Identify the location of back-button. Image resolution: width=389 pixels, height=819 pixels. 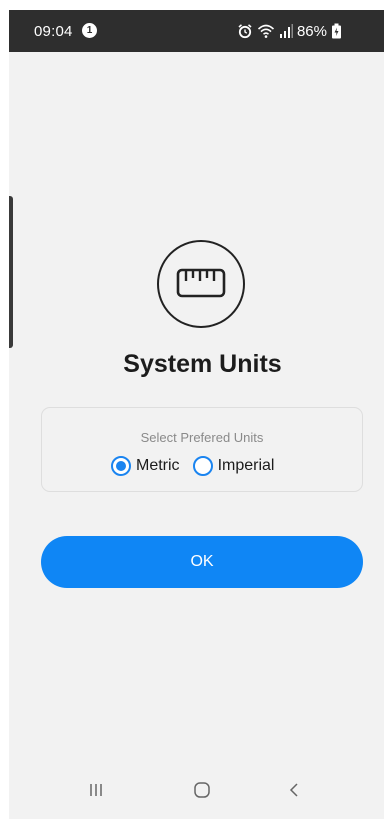
(294, 792).